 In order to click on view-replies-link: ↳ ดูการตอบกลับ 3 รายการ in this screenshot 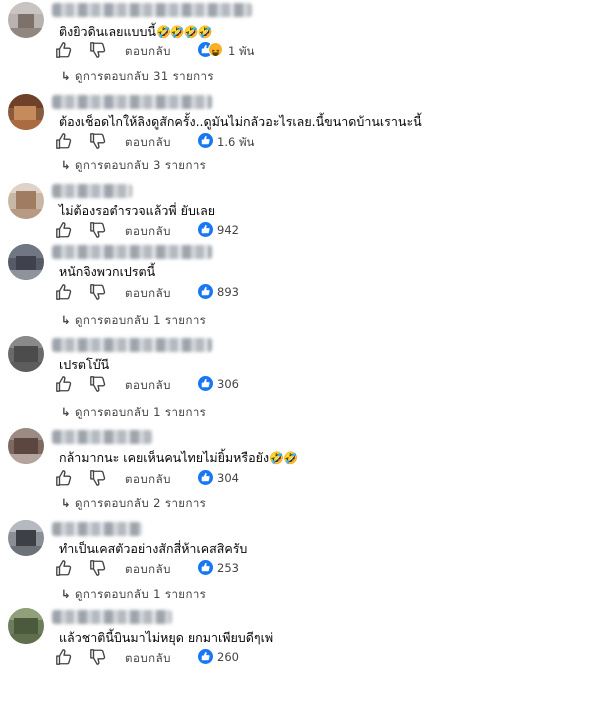, I will do `click(133, 166)`.